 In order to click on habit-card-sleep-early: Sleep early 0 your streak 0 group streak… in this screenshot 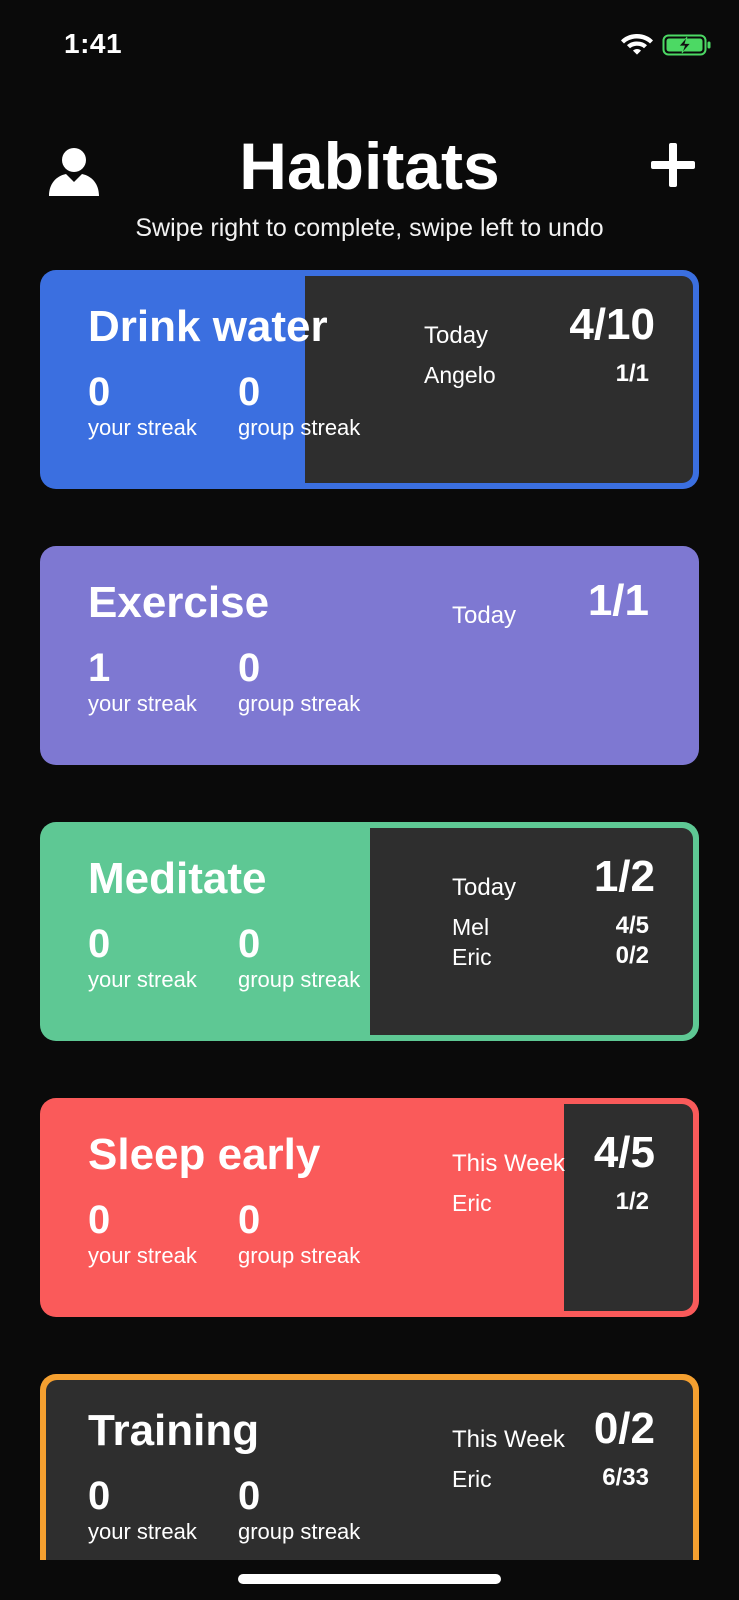, I will do `click(369, 1207)`.